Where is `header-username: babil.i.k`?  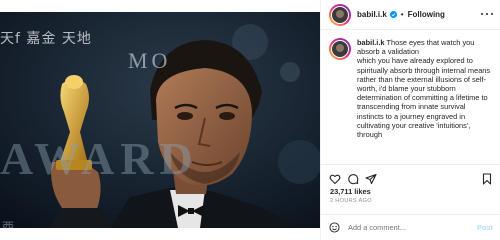
header-username: babil.i.k is located at coordinates (372, 14).